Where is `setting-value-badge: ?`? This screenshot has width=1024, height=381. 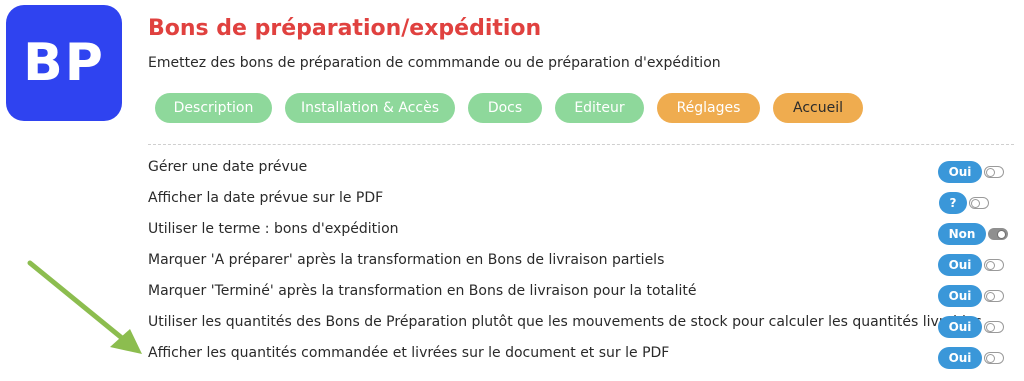 setting-value-badge: ? is located at coordinates (953, 203).